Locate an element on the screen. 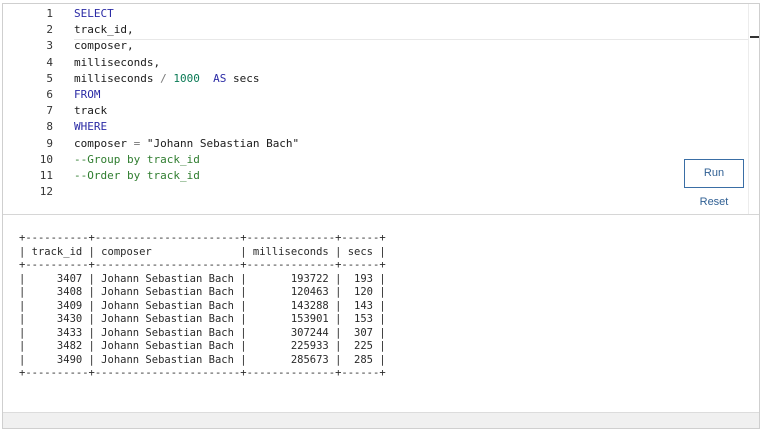  code-line: FROM is located at coordinates (412, 95).